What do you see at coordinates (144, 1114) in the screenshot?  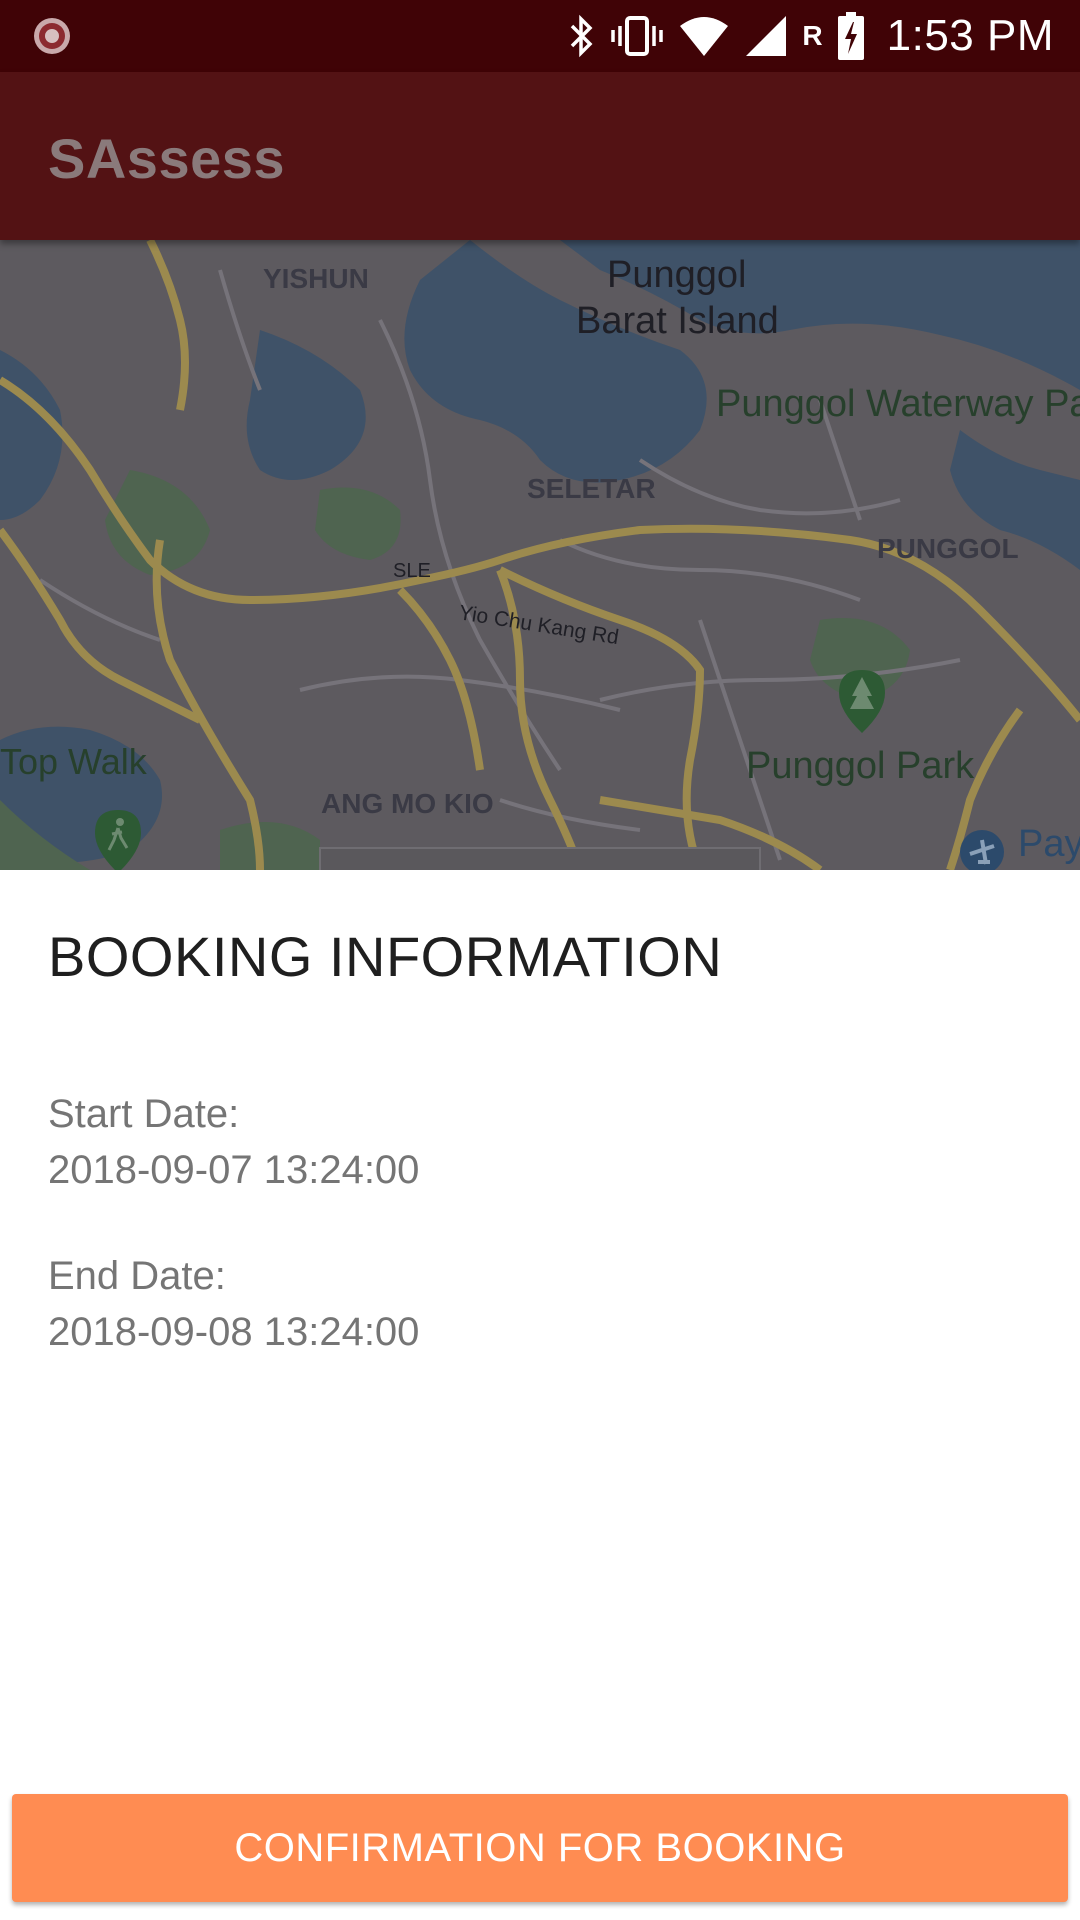 I see `start-date-label: Start Date:` at bounding box center [144, 1114].